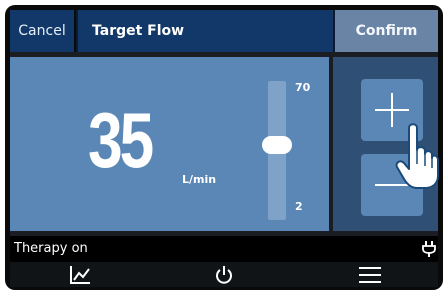 This screenshot has width=448, height=294. What do you see at coordinates (386, 31) in the screenshot?
I see `confirm-button: Confirm` at bounding box center [386, 31].